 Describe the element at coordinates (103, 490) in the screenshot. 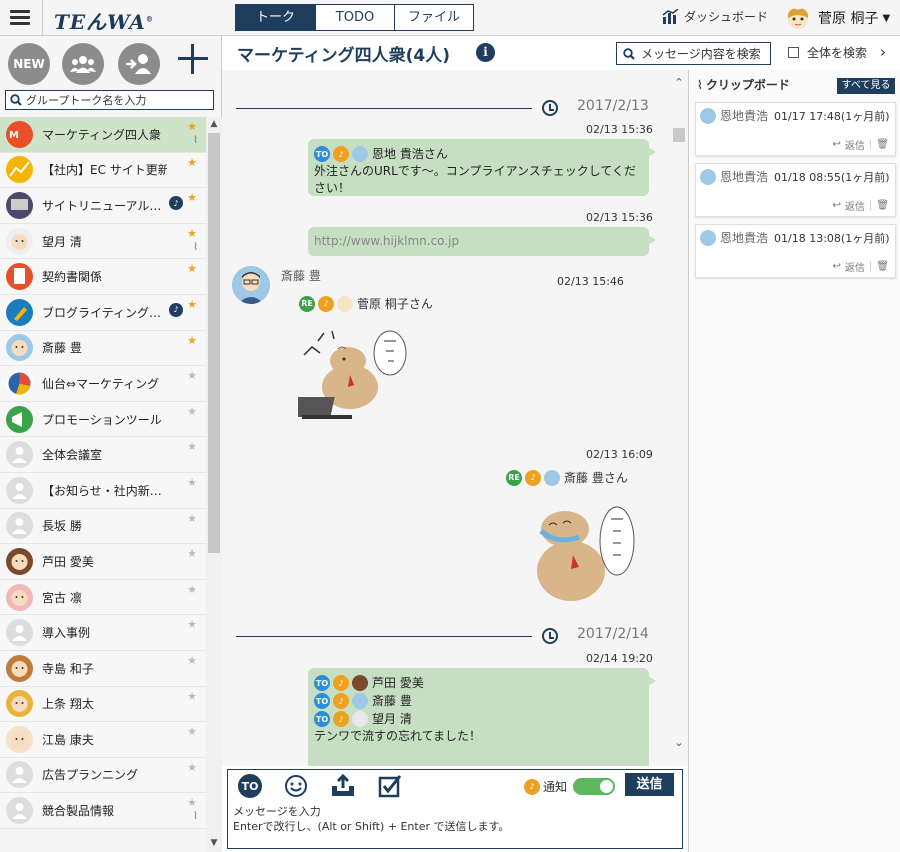

I see `group-list-item: 【お知らせ・社内新… ★` at that location.